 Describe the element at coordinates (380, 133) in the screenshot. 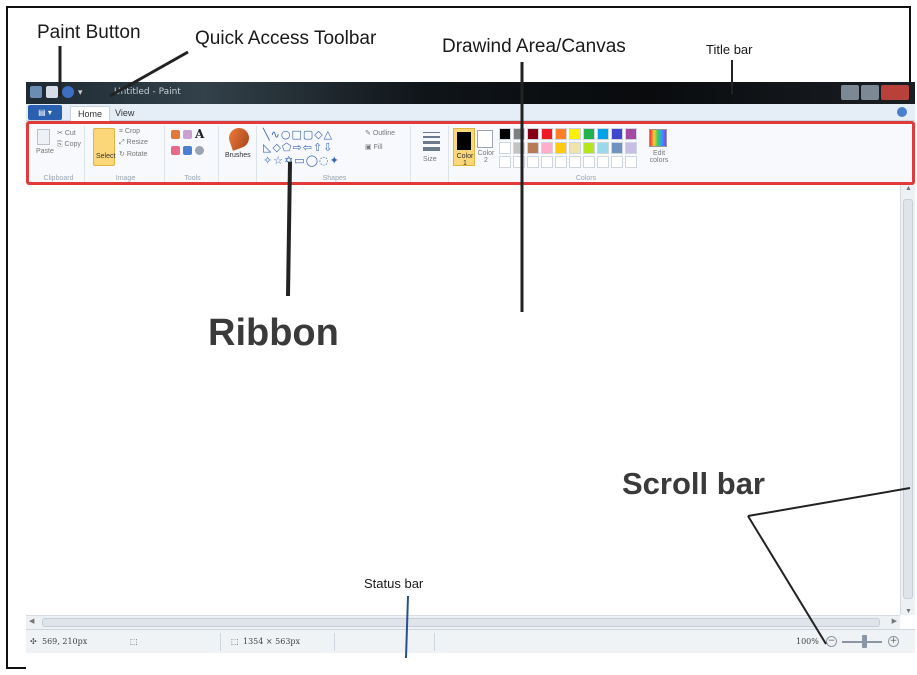

I see `outline-button: ✎ Outline` at that location.